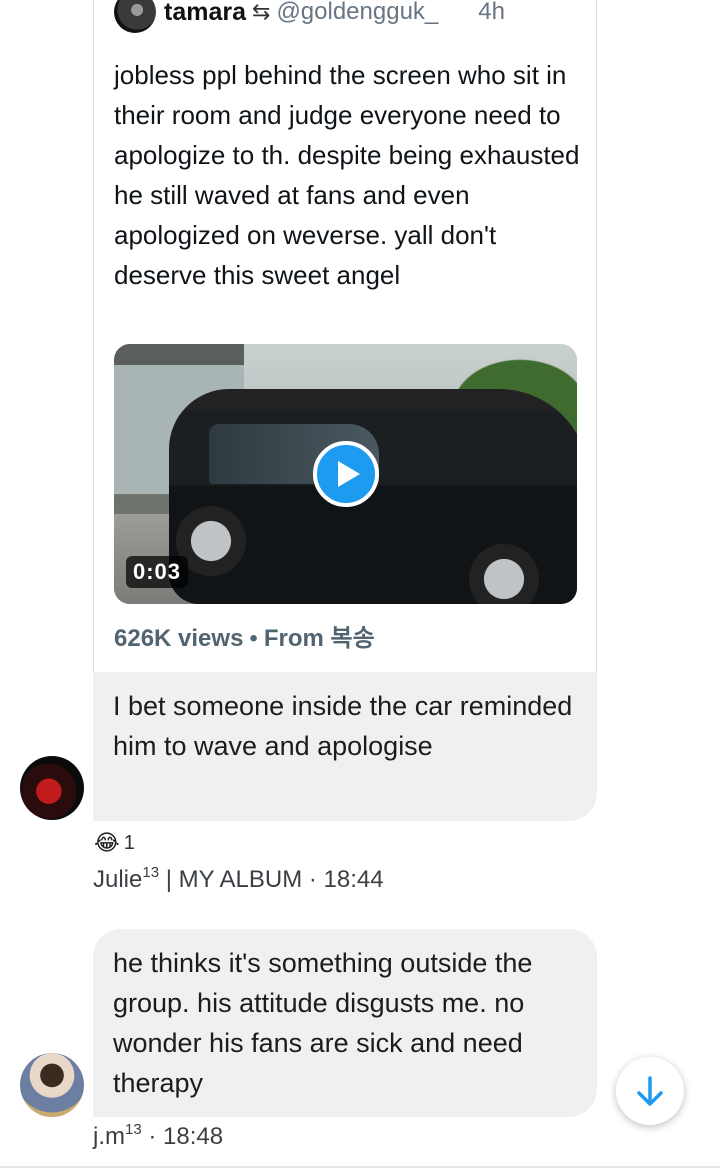 This screenshot has height=1169, width=720. I want to click on divider, so click(360, 1167).